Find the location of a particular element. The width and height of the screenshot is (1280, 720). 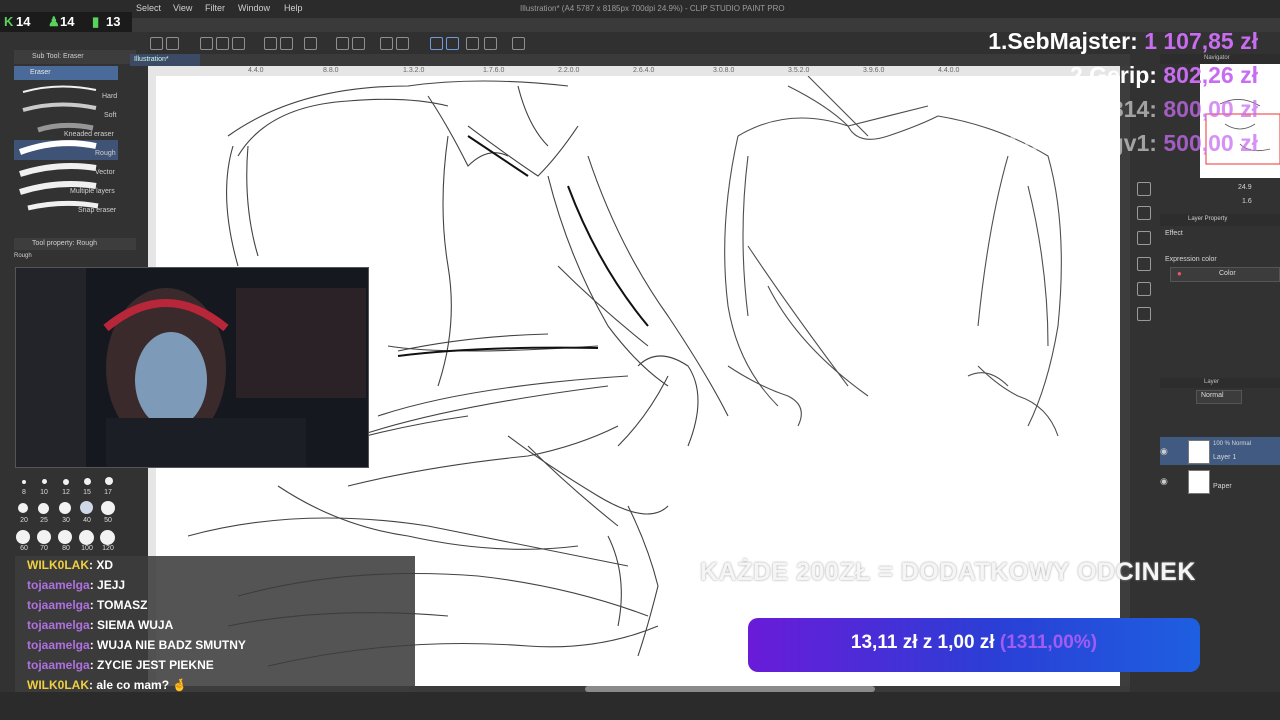

print-icon is located at coordinates (238, 43).